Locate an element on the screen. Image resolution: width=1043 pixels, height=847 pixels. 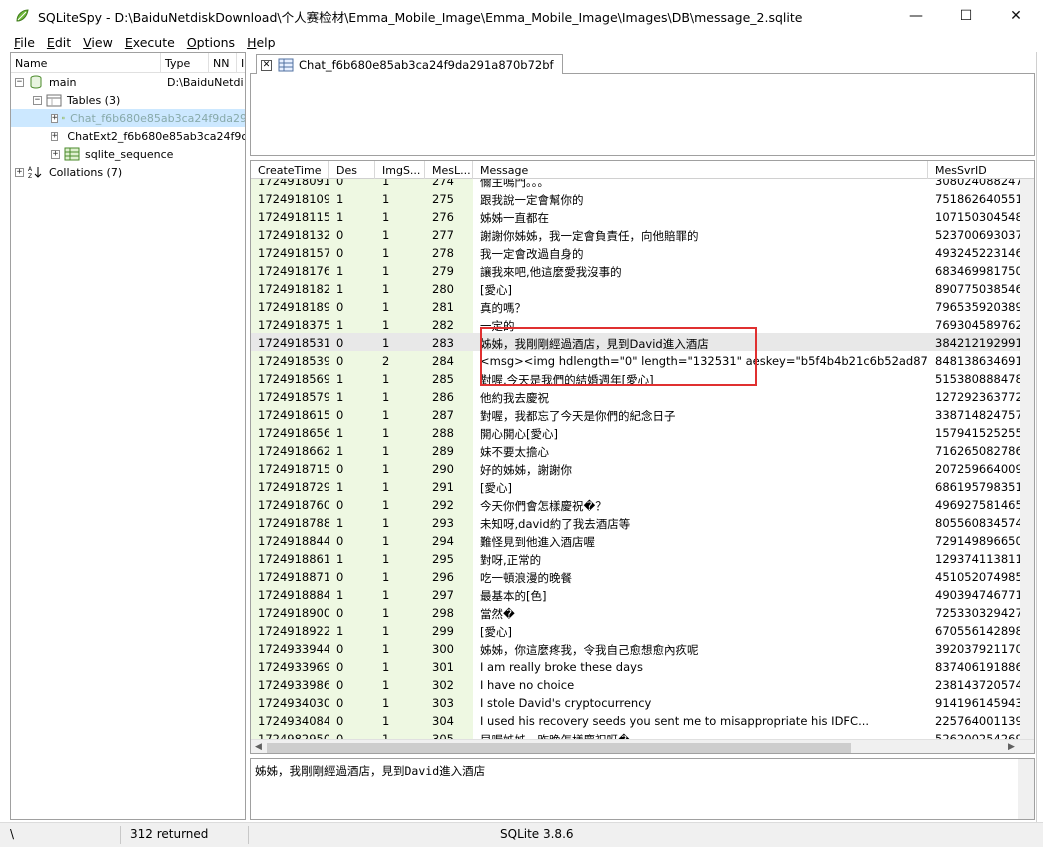
cell-createtime: 1724918900 is located at coordinates (290, 612).